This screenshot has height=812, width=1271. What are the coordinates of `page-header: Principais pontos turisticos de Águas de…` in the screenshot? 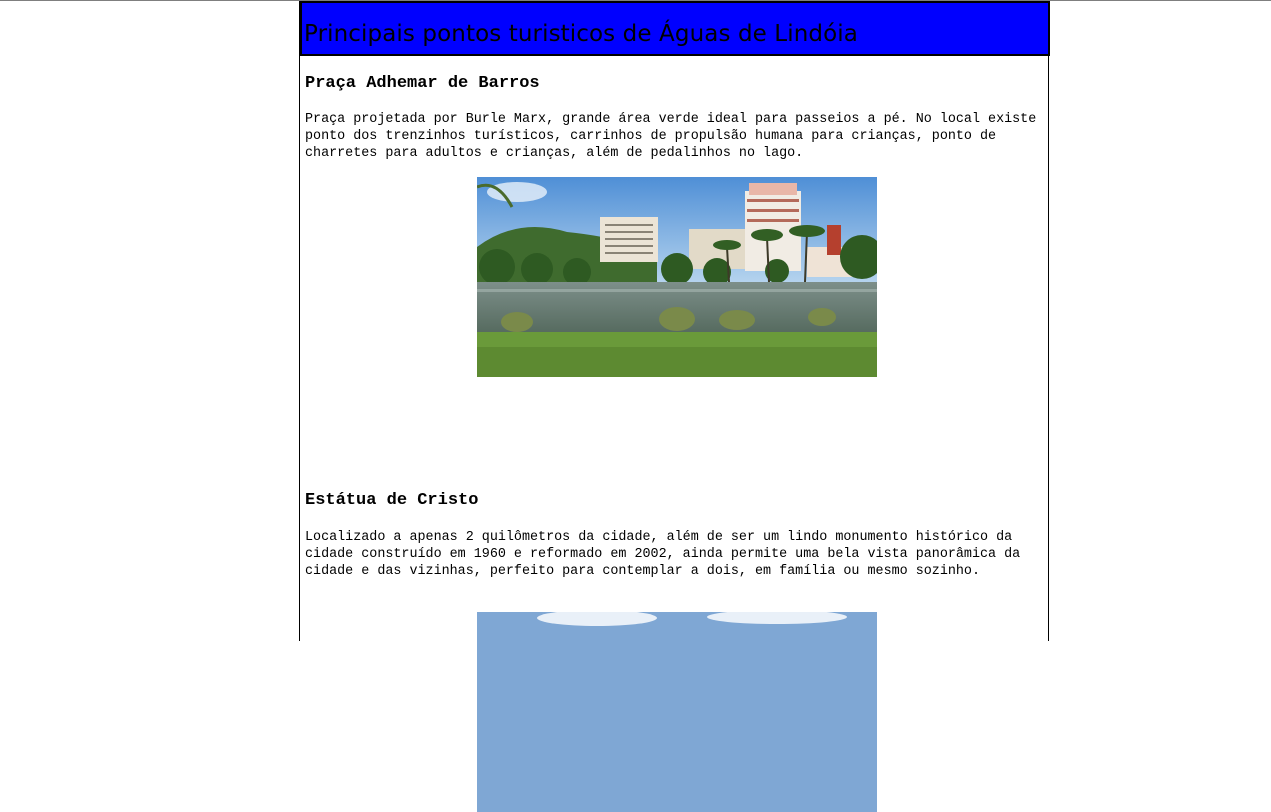 It's located at (675, 28).